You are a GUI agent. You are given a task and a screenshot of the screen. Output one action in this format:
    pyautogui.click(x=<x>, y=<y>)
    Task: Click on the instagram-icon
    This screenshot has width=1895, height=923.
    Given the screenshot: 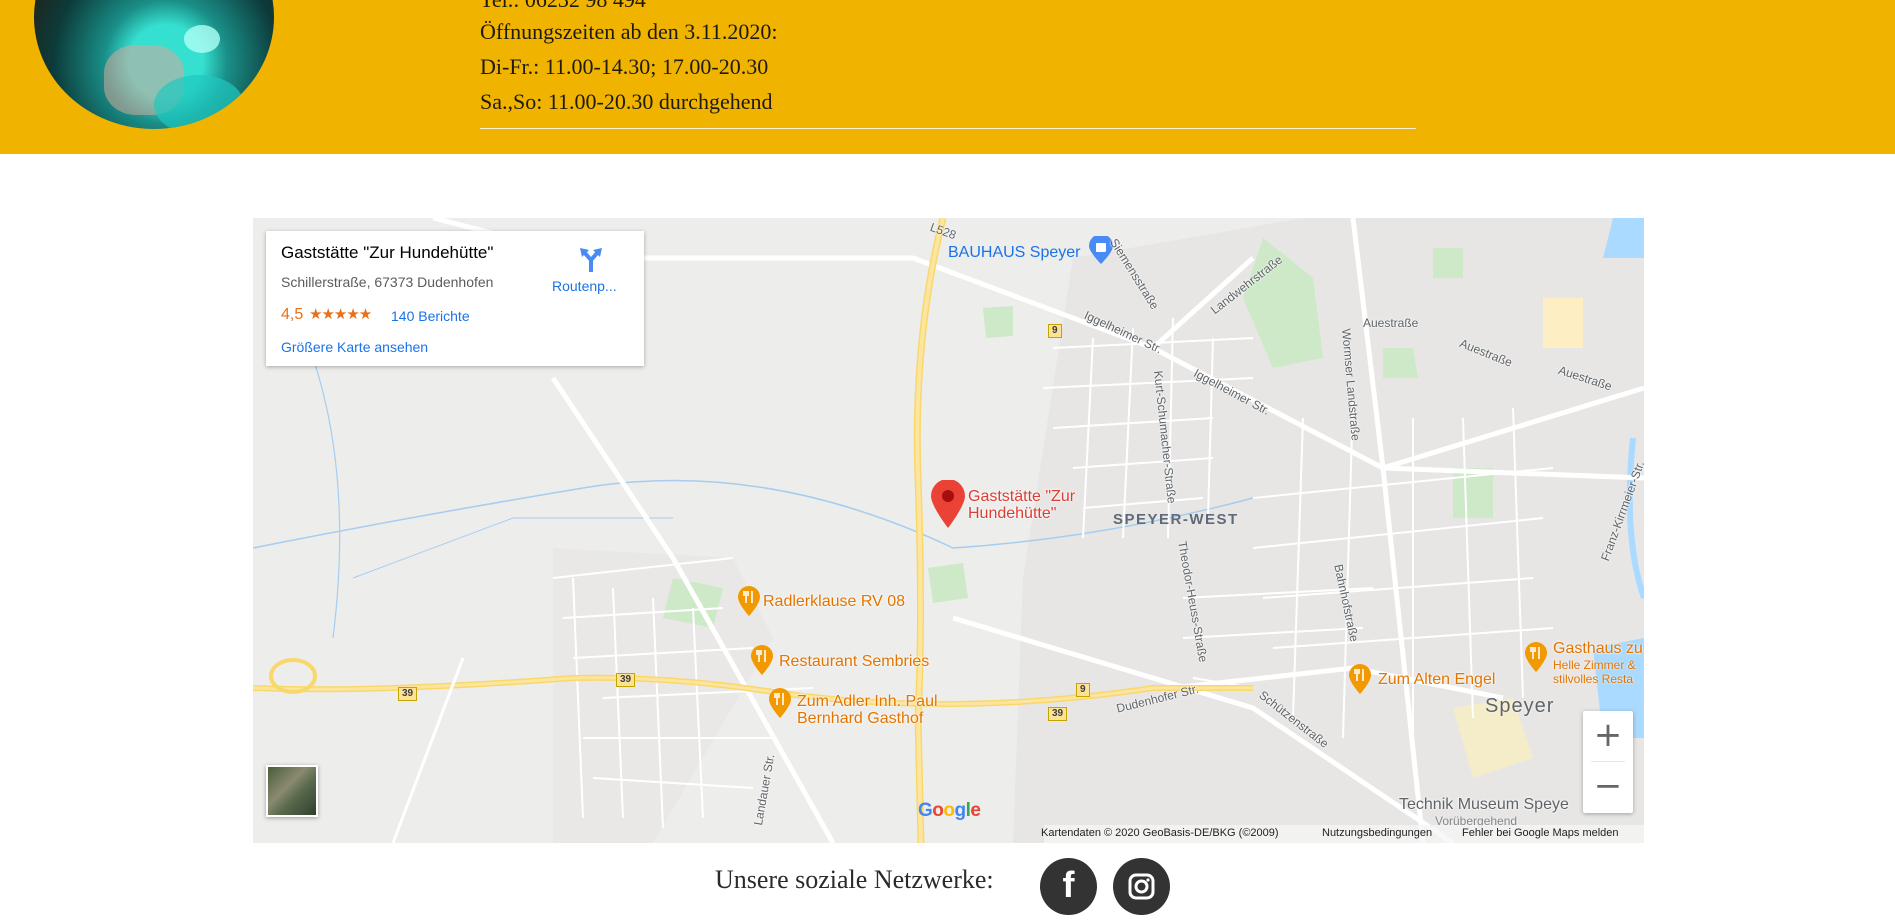 What is the action you would take?
    pyautogui.click(x=1141, y=886)
    